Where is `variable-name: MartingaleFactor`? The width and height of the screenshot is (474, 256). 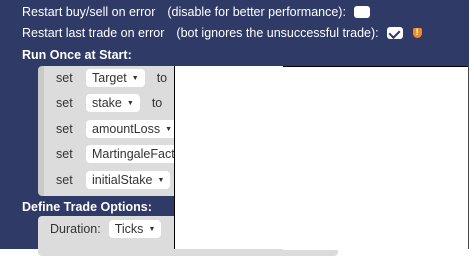 variable-name: MartingaleFactor is located at coordinates (139, 154).